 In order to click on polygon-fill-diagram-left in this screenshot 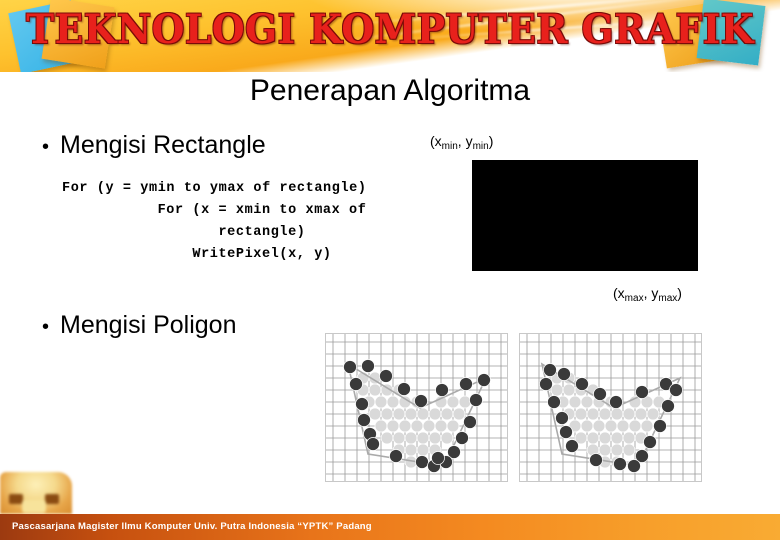, I will do `click(416, 407)`.